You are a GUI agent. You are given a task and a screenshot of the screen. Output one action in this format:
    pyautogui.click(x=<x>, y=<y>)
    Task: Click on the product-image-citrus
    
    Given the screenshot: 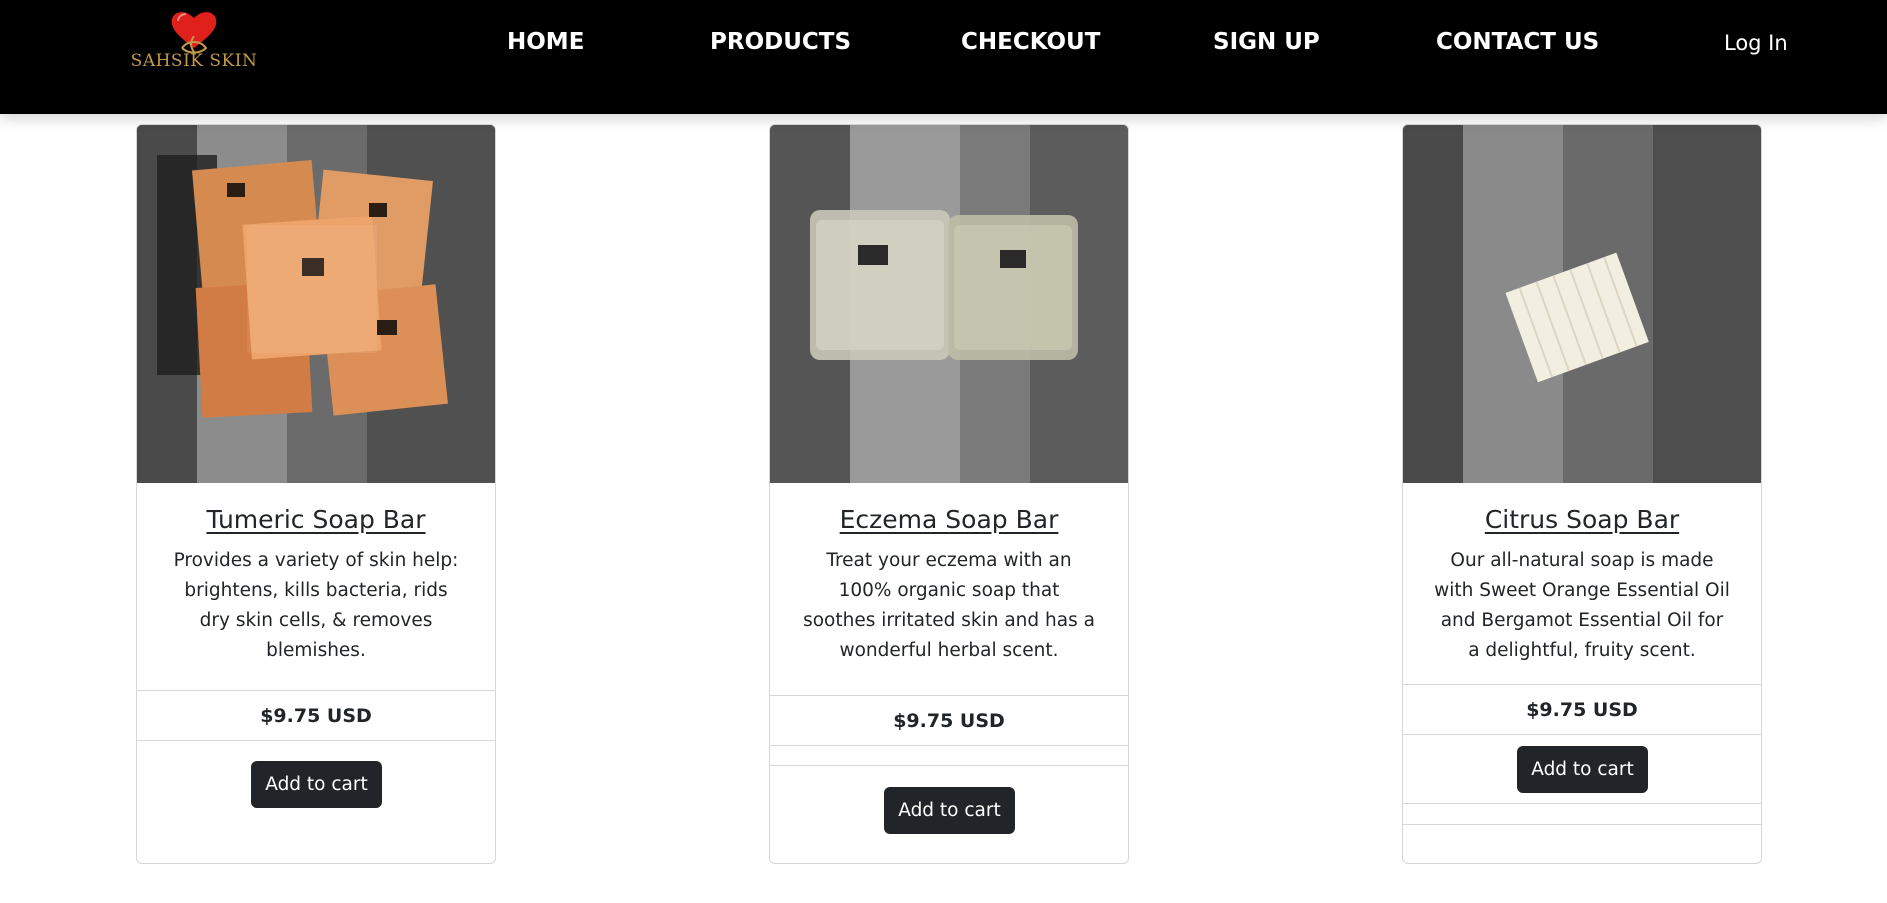 What is the action you would take?
    pyautogui.click(x=1582, y=304)
    